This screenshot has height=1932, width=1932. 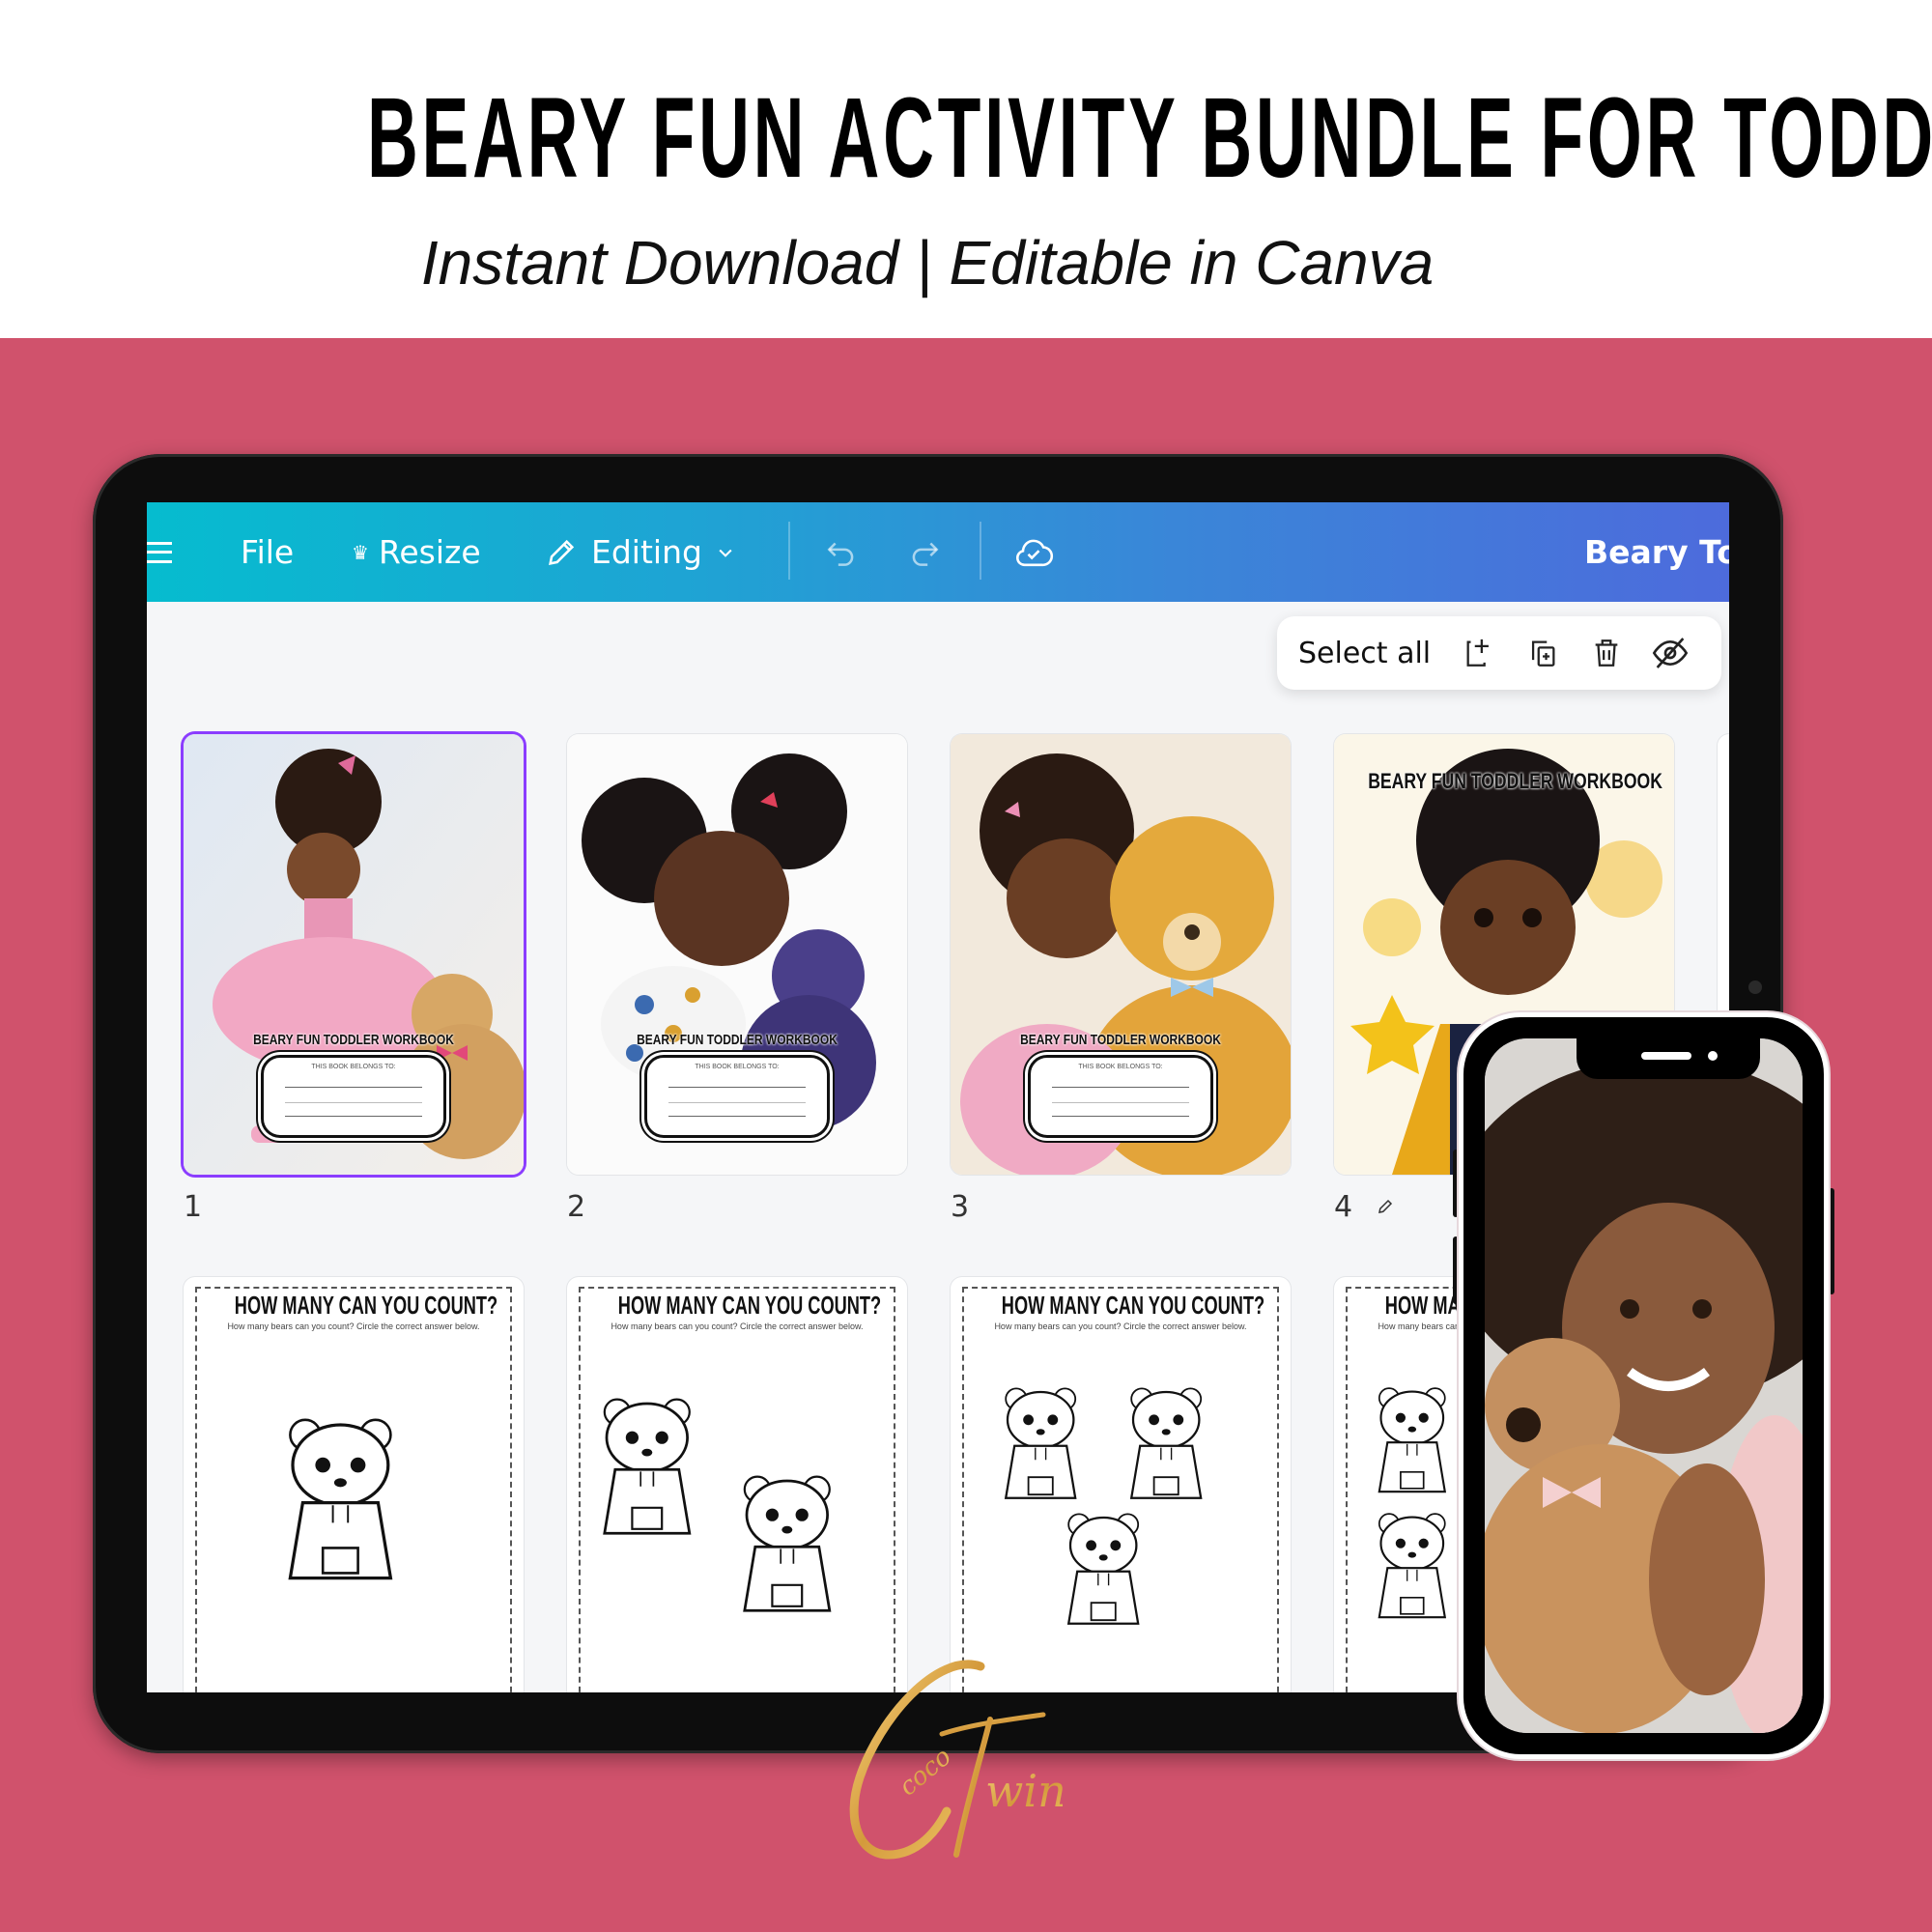 I want to click on tablet-camera, so click(x=1755, y=987).